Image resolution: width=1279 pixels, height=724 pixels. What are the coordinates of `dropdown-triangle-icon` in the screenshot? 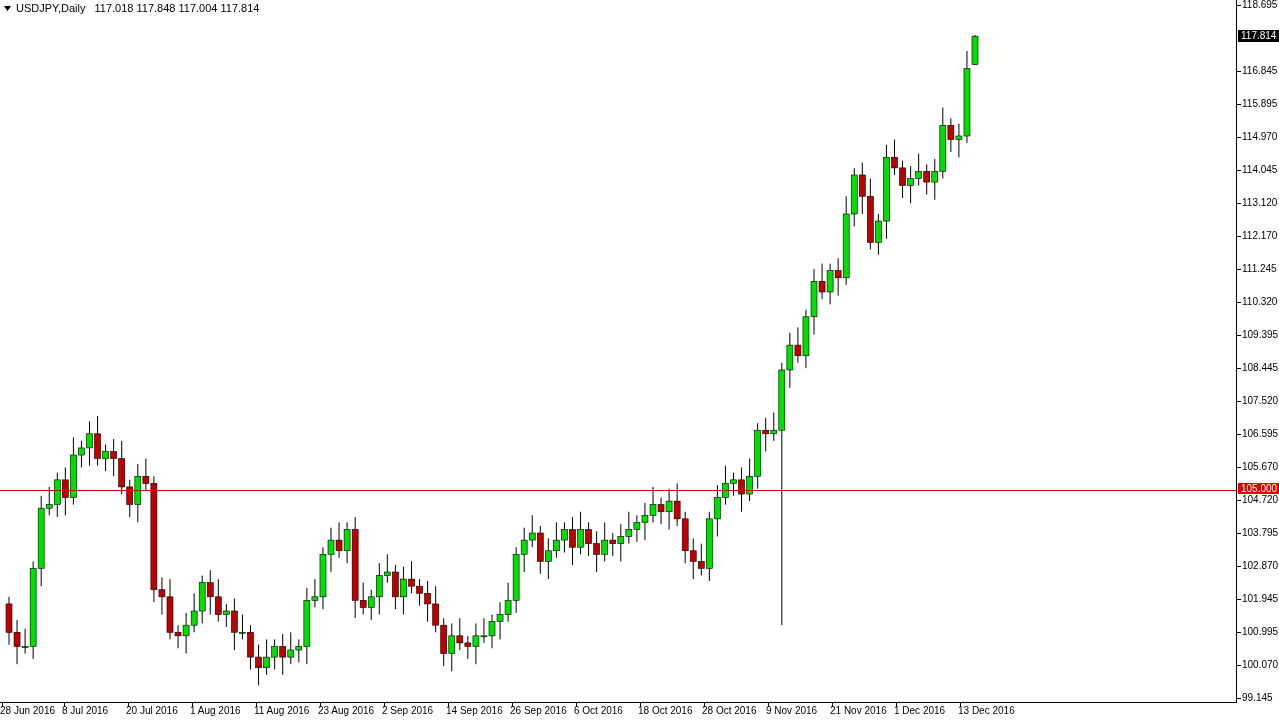 It's located at (7, 8).